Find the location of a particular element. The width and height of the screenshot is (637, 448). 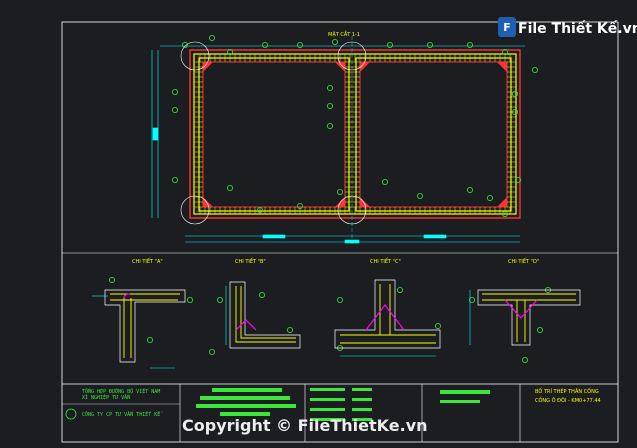

copyright-watermark: Copyright © FileThietKe.vn is located at coordinates (305, 425).